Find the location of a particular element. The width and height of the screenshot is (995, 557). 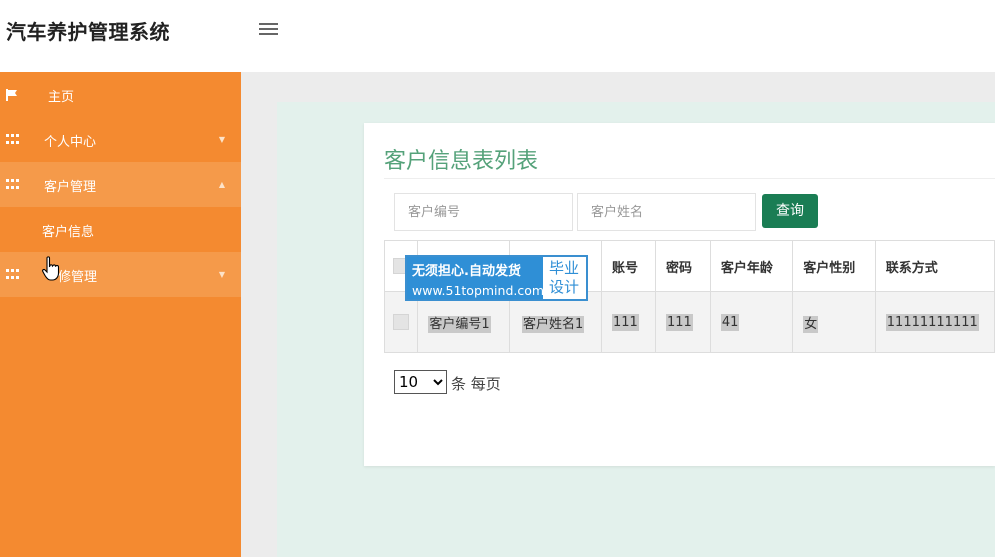

watermark-right: 毕业 设计 is located at coordinates (561, 278).